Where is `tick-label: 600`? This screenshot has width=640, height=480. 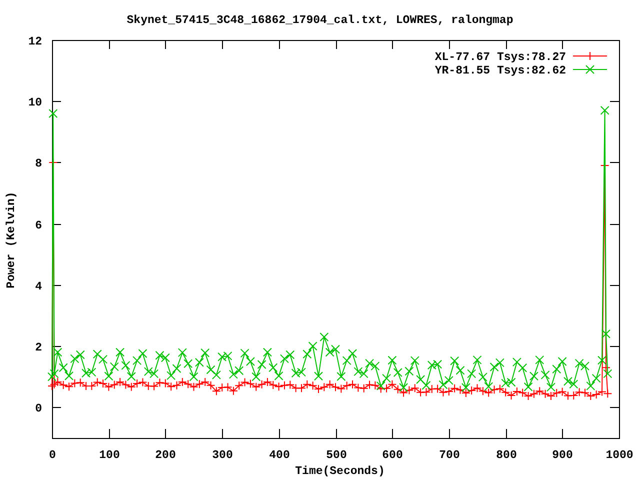
tick-label: 600 is located at coordinates (392, 455).